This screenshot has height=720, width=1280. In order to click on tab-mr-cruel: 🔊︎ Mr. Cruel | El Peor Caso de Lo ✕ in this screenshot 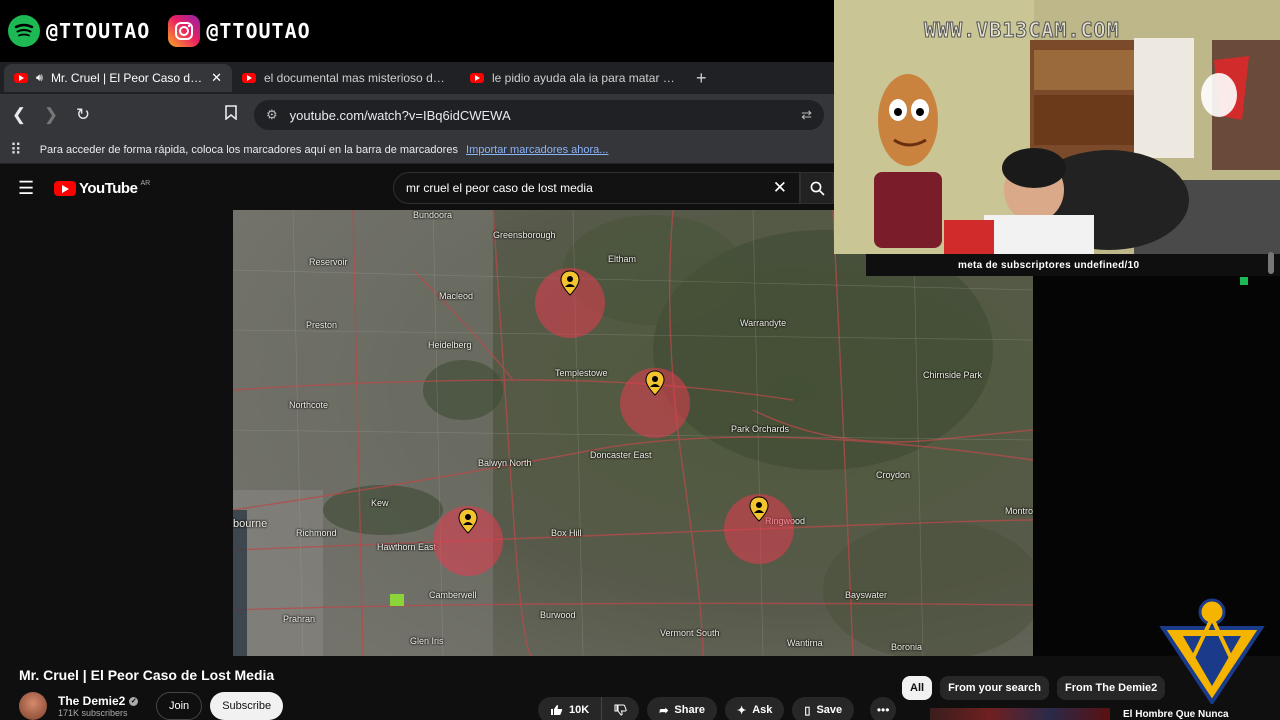, I will do `click(118, 78)`.